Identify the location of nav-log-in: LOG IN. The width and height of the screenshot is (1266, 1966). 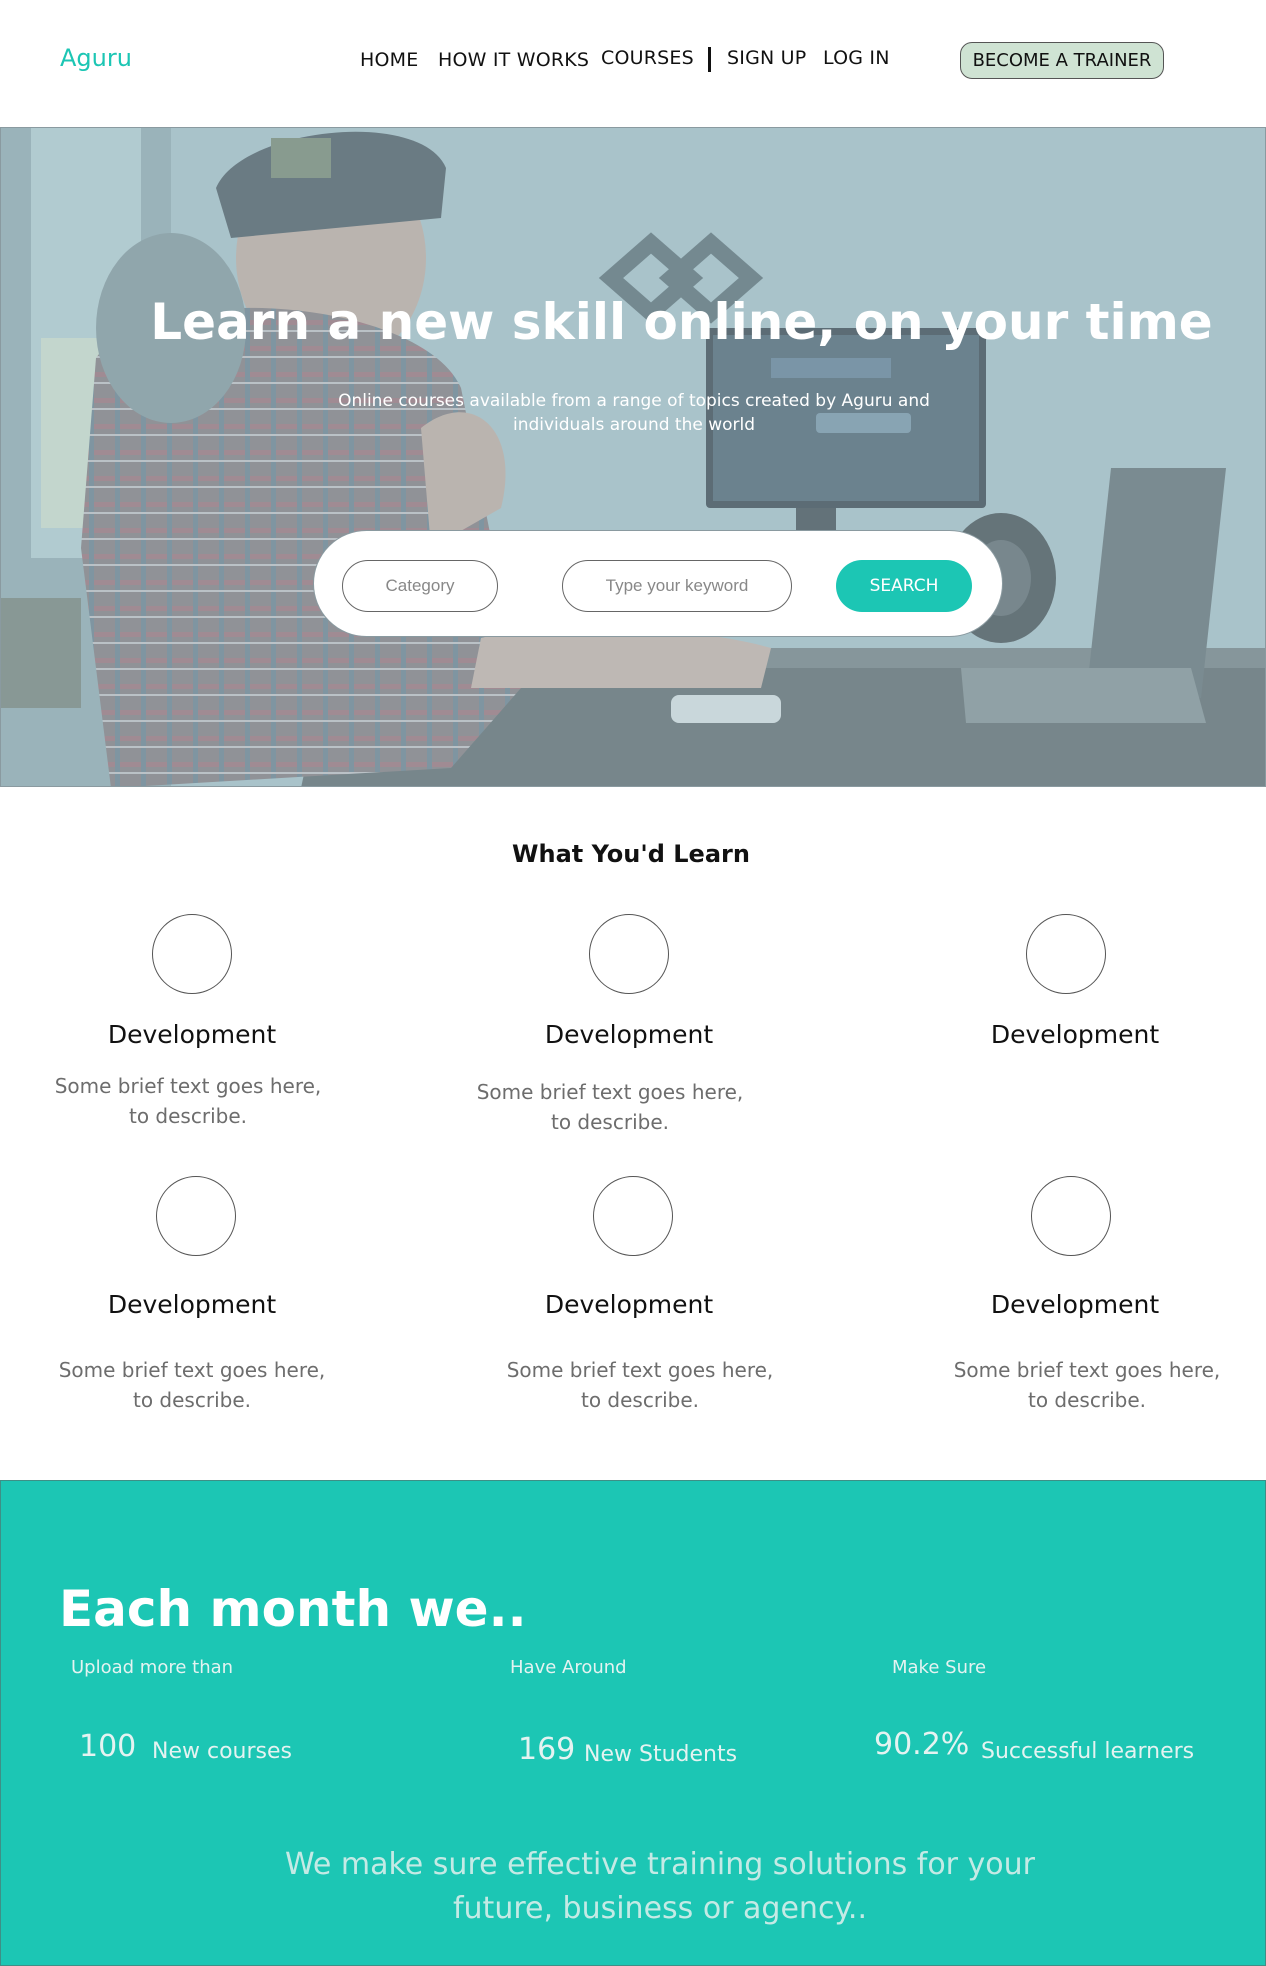
(856, 58).